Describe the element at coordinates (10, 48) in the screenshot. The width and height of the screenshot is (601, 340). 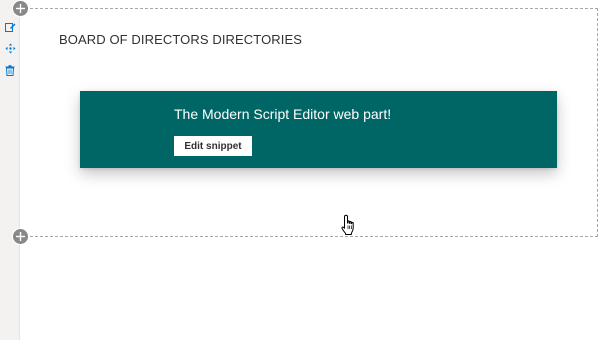
I see `move-icon` at that location.